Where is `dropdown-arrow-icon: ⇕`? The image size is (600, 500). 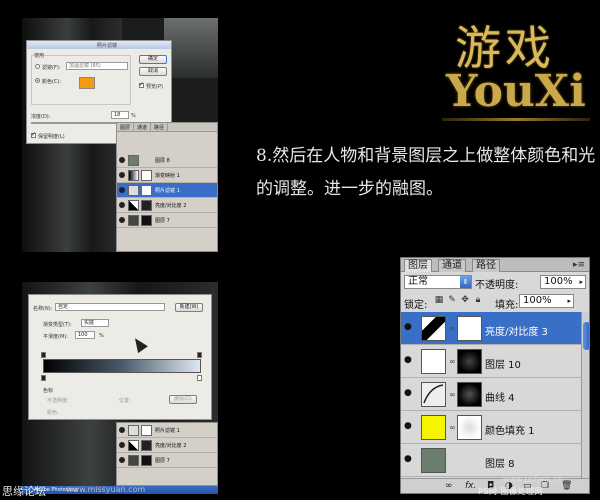
dropdown-arrow-icon: ⇕ is located at coordinates (465, 282).